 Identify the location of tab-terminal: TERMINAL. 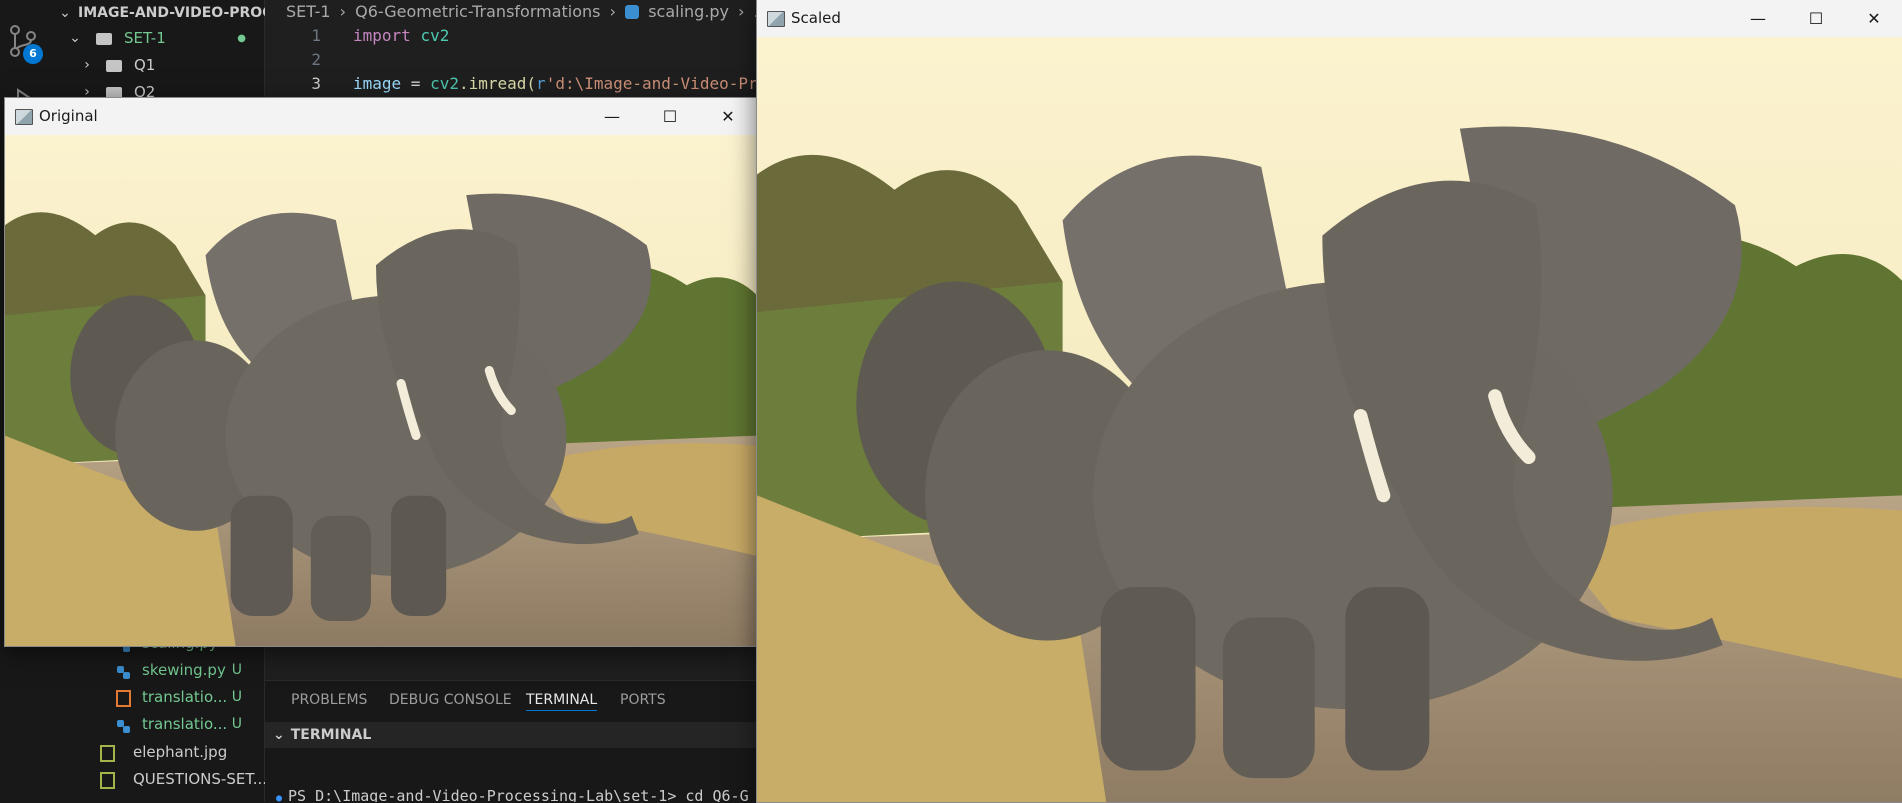
(562, 700).